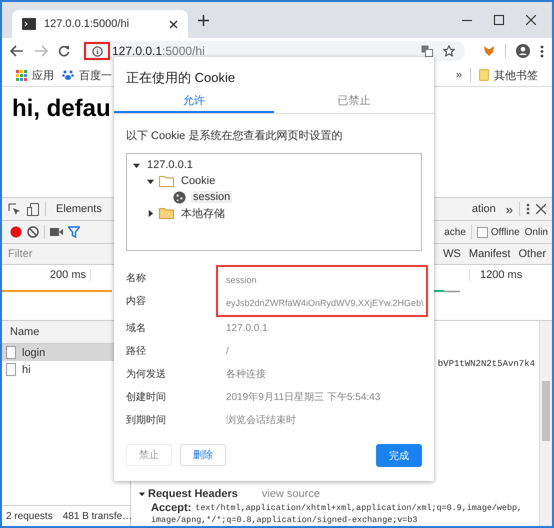  I want to click on field-value: 各种连接, so click(246, 375).